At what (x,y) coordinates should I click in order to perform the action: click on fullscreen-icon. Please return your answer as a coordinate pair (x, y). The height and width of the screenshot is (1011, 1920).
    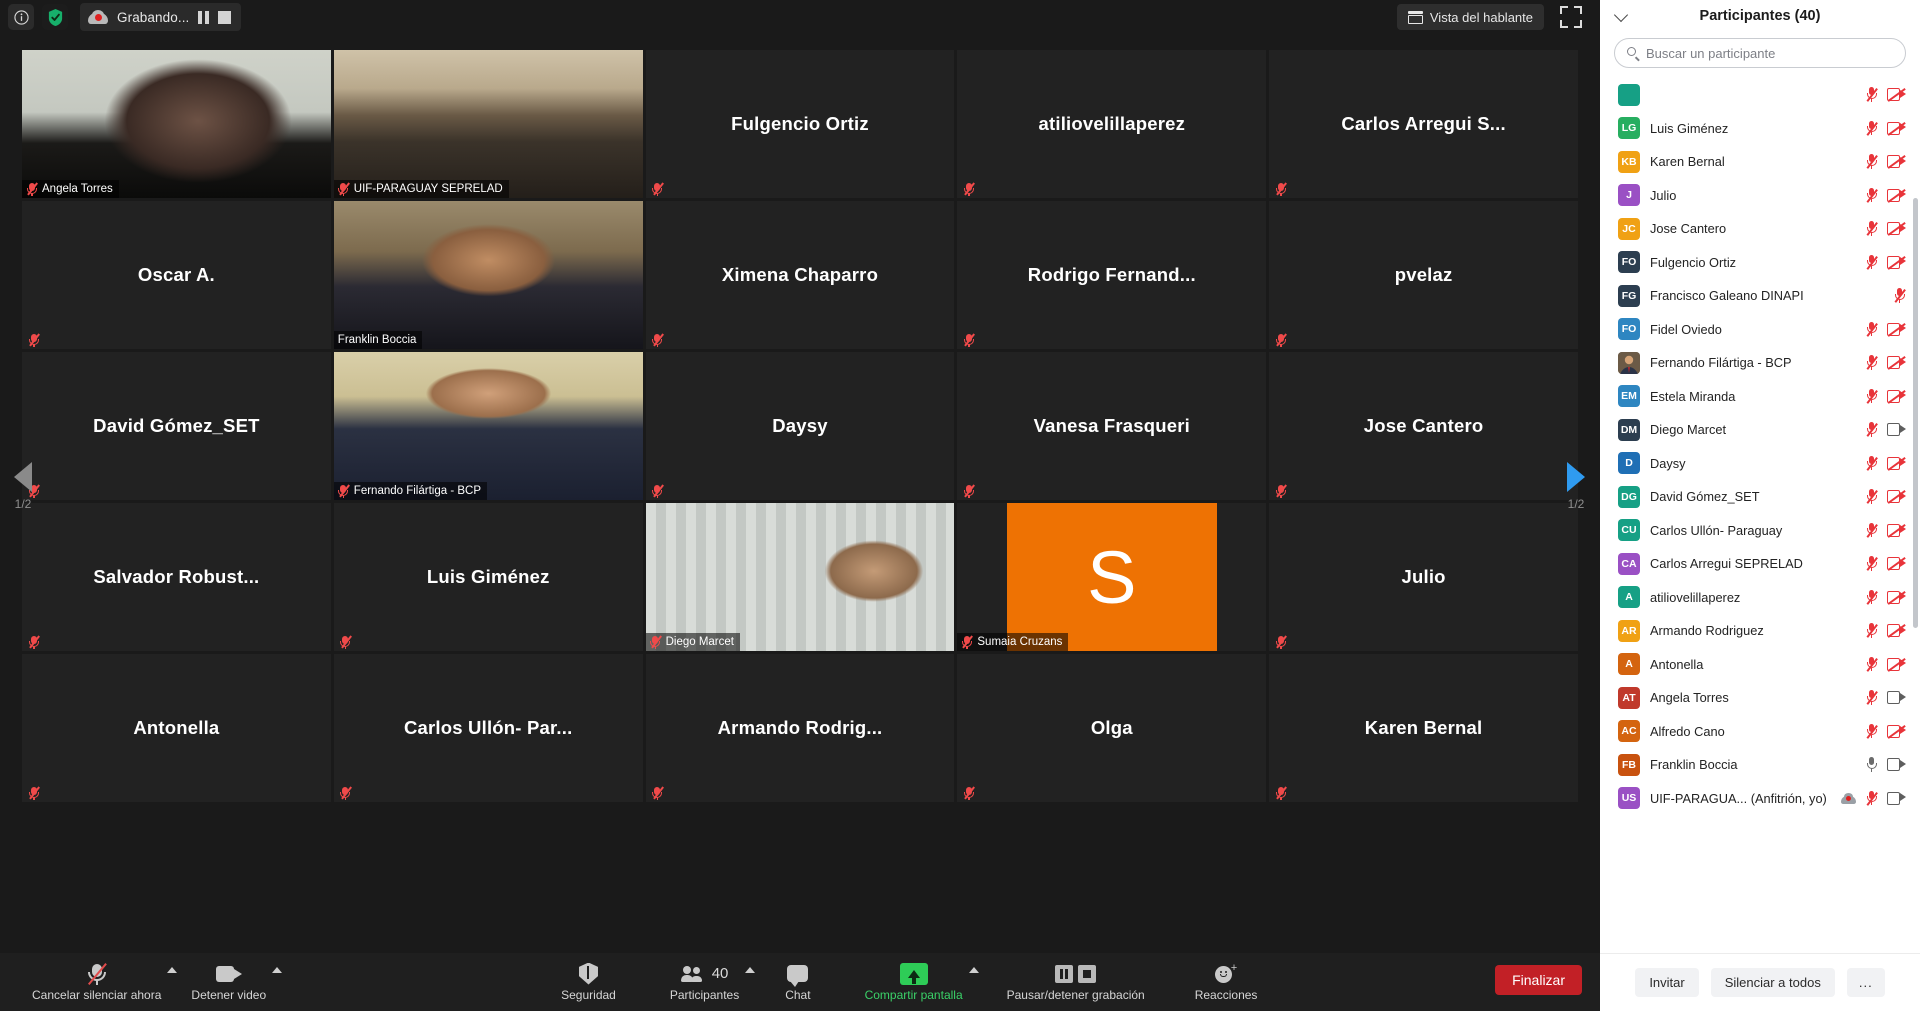
    Looking at the image, I should click on (1571, 17).